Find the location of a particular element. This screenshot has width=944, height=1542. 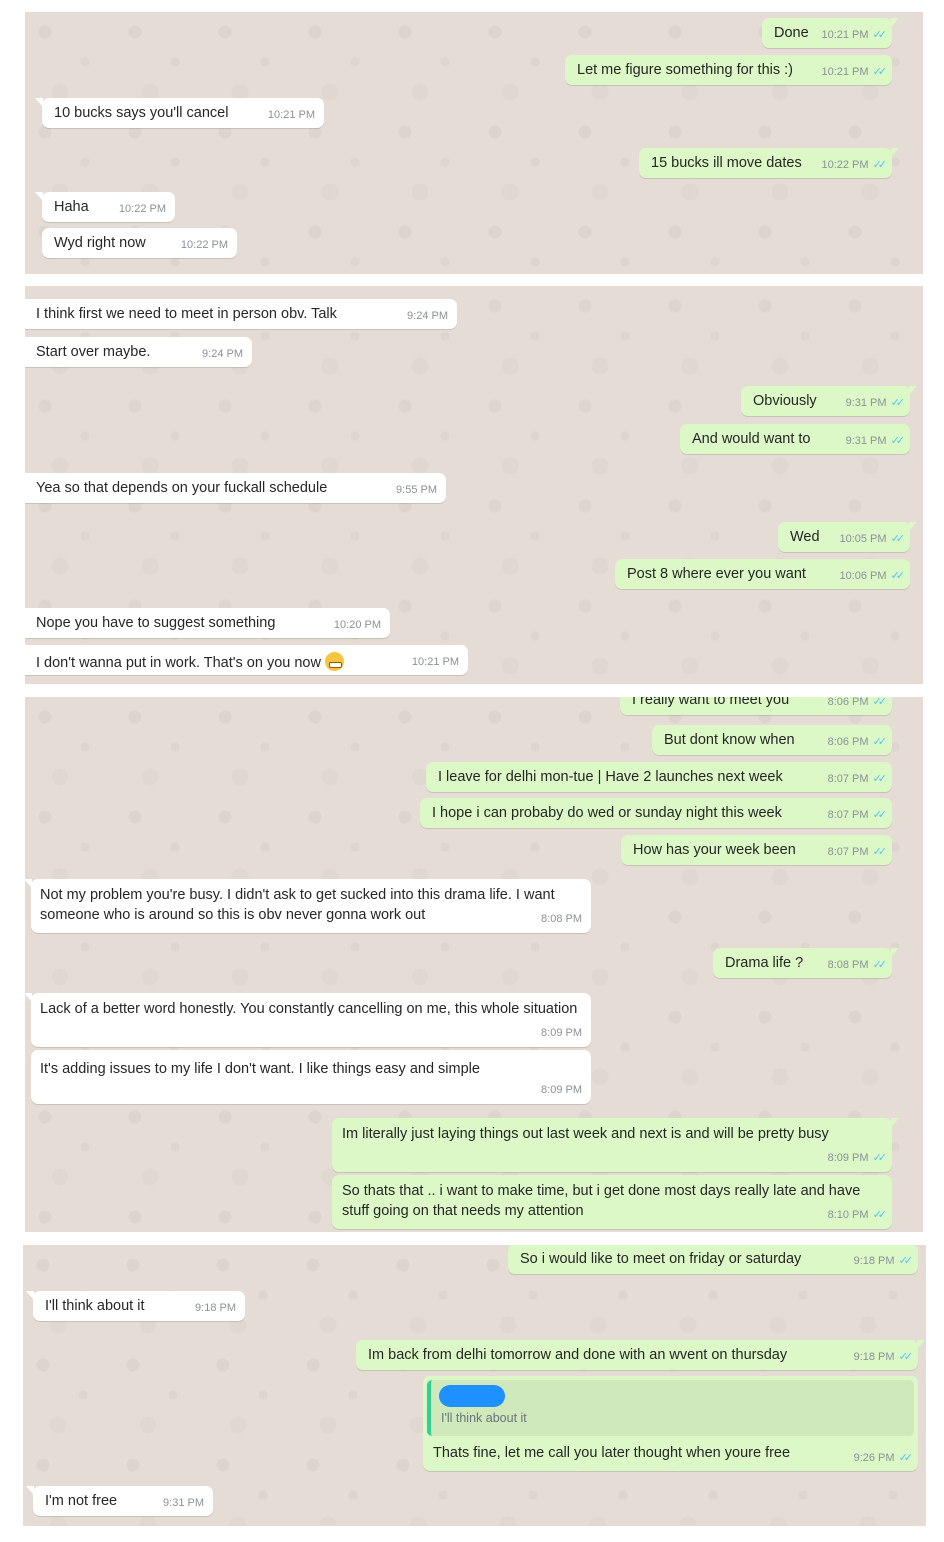

message-time: 8:08 PM is located at coordinates (848, 965).